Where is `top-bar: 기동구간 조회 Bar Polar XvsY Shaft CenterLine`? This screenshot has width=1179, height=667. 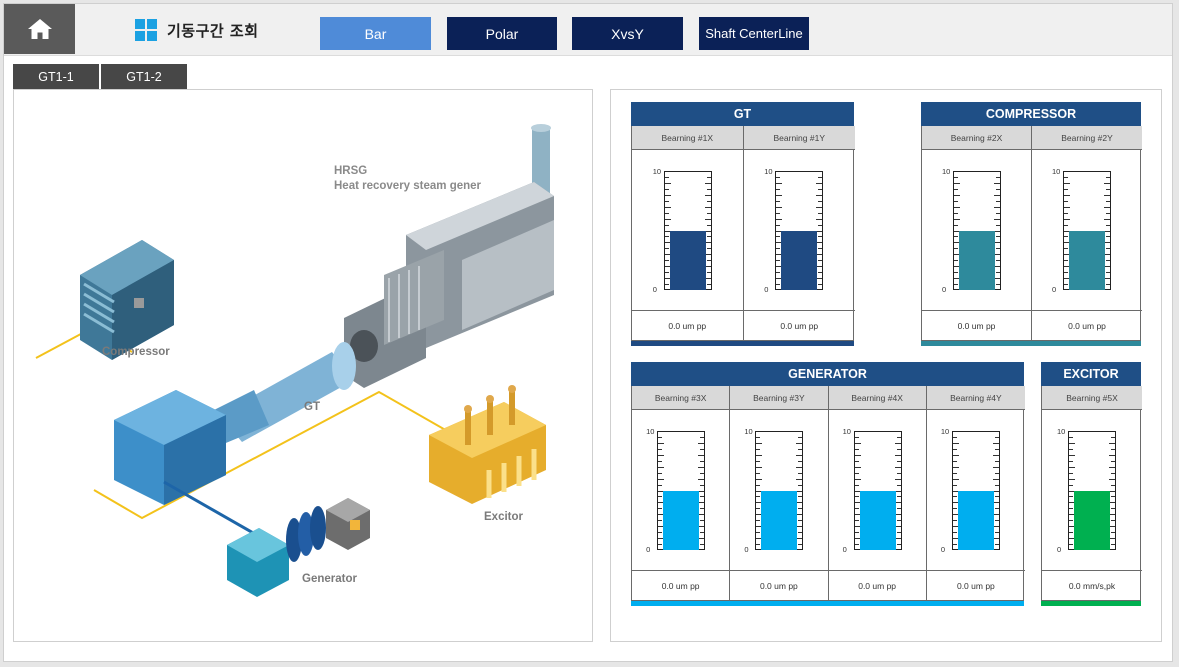 top-bar: 기동구간 조회 Bar Polar XvsY Shaft CenterLine is located at coordinates (588, 30).